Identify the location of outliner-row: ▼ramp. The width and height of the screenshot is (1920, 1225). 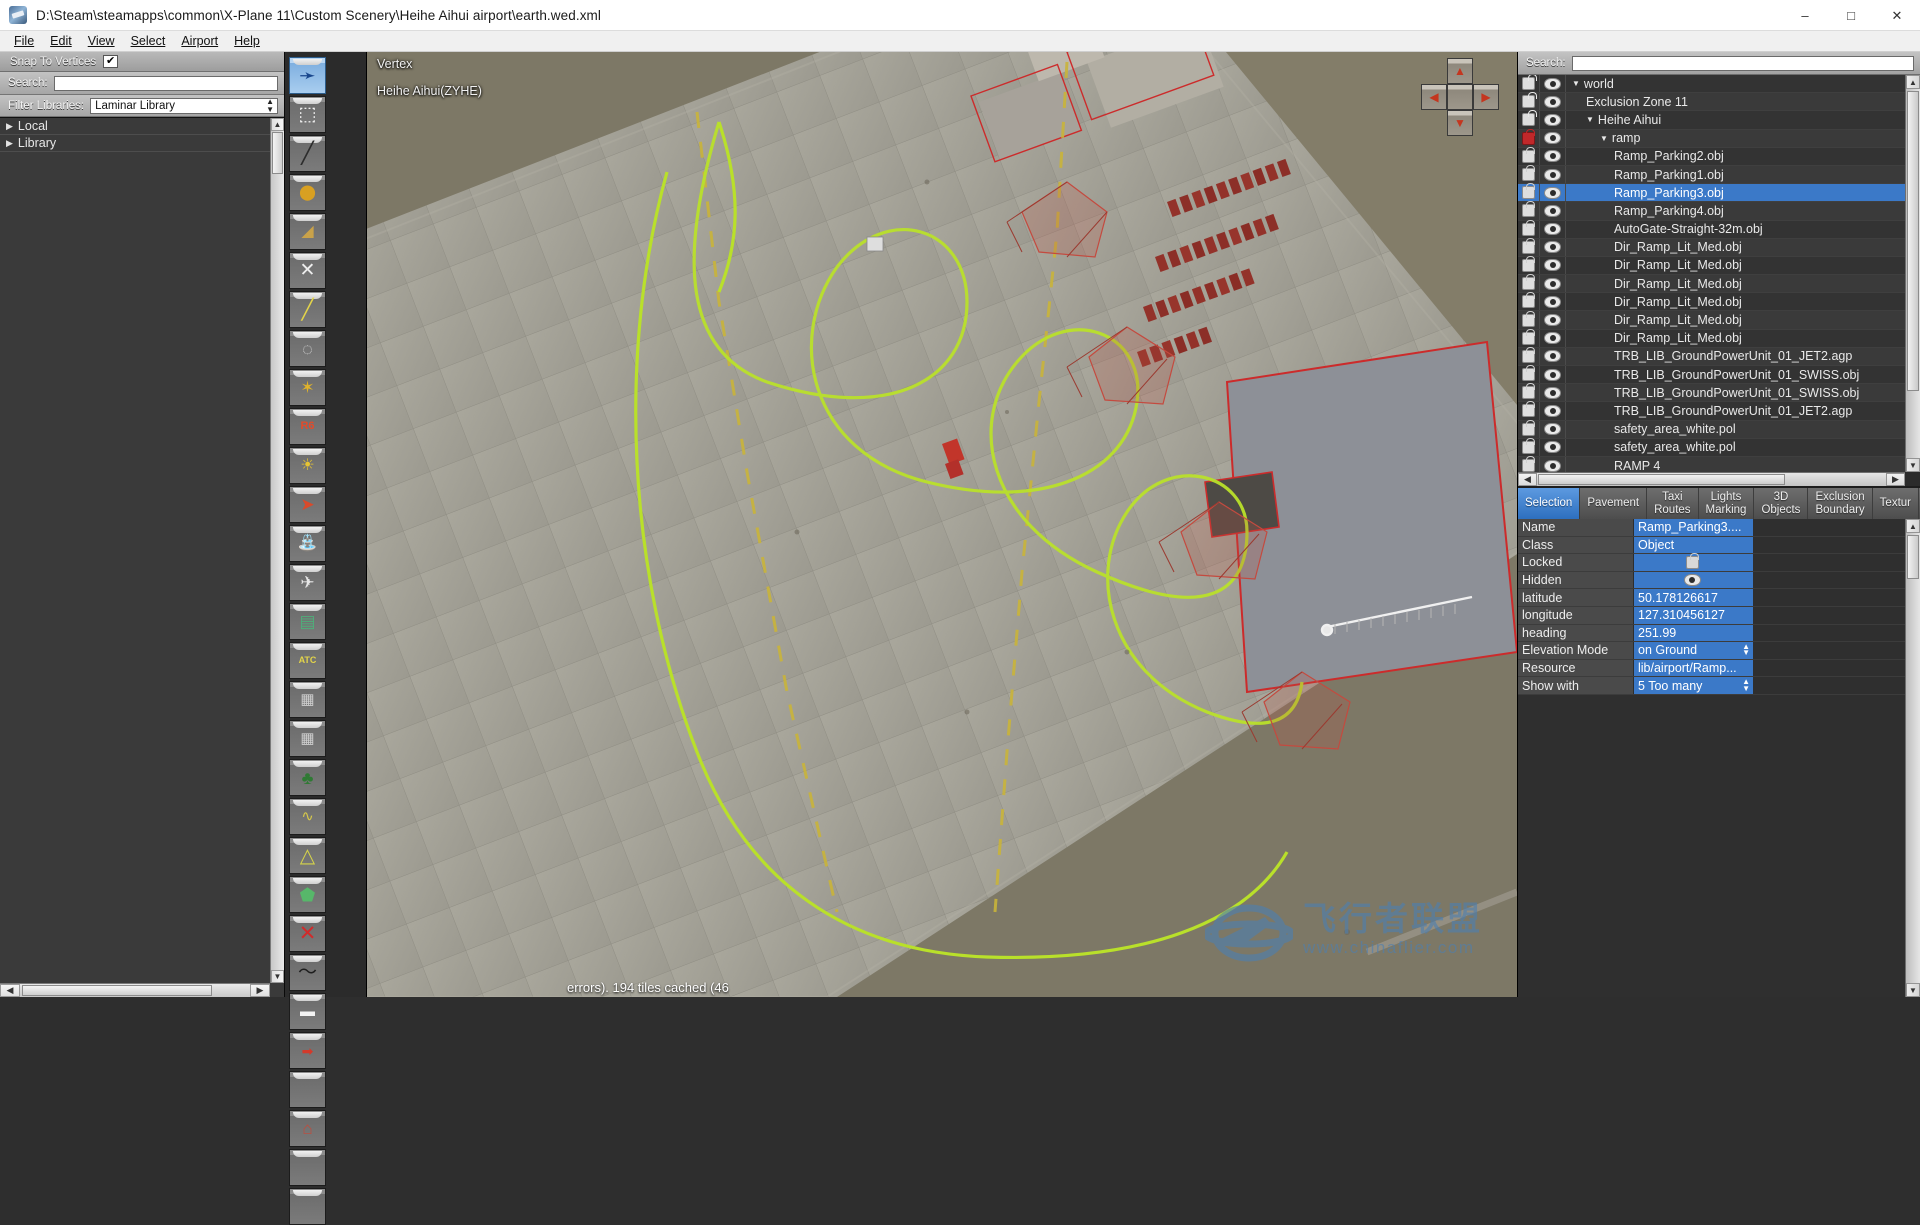
(1711, 139).